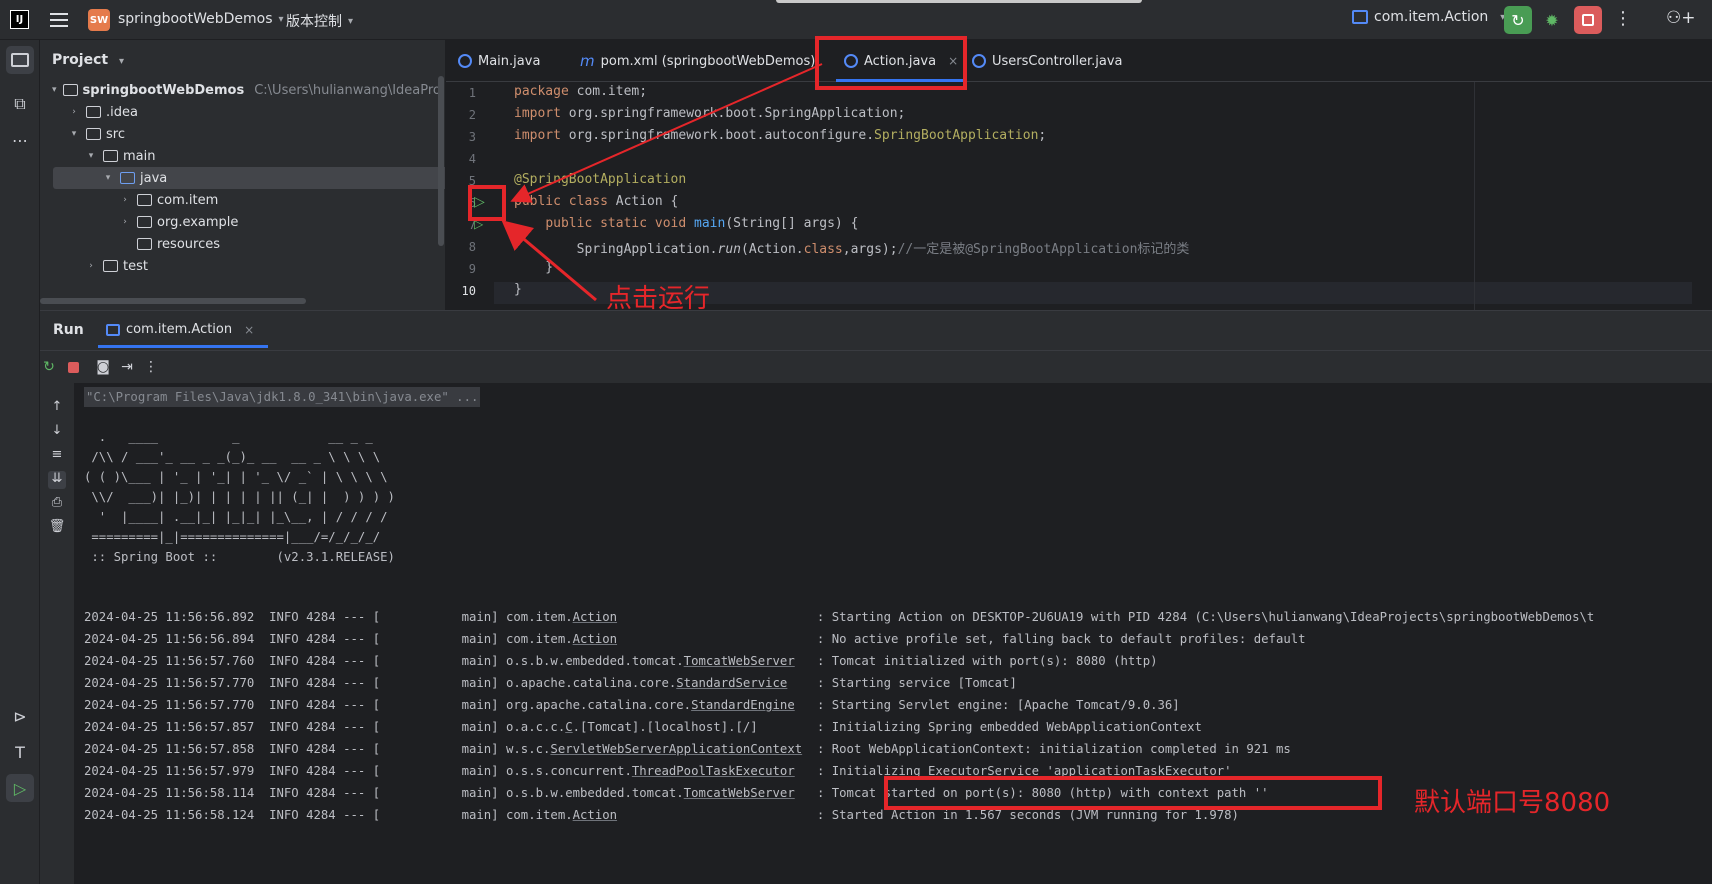 The image size is (1712, 884). Describe the element at coordinates (876, 367) in the screenshot. I see `run-toolbar: ↻ ◙ ⇥ ⋮` at that location.